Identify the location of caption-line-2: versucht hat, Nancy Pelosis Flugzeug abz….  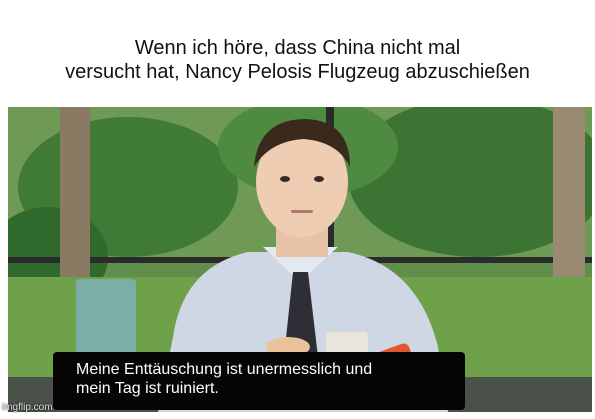
(297, 72).